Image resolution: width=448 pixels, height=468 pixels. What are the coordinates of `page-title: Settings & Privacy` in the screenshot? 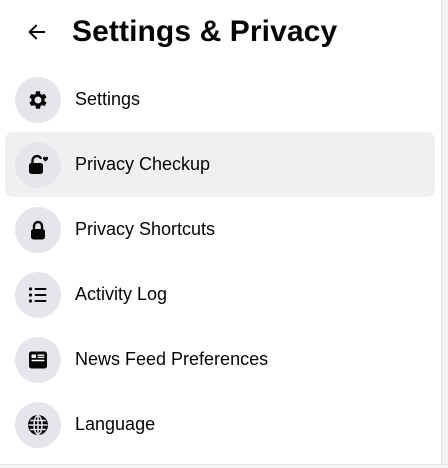 It's located at (205, 31).